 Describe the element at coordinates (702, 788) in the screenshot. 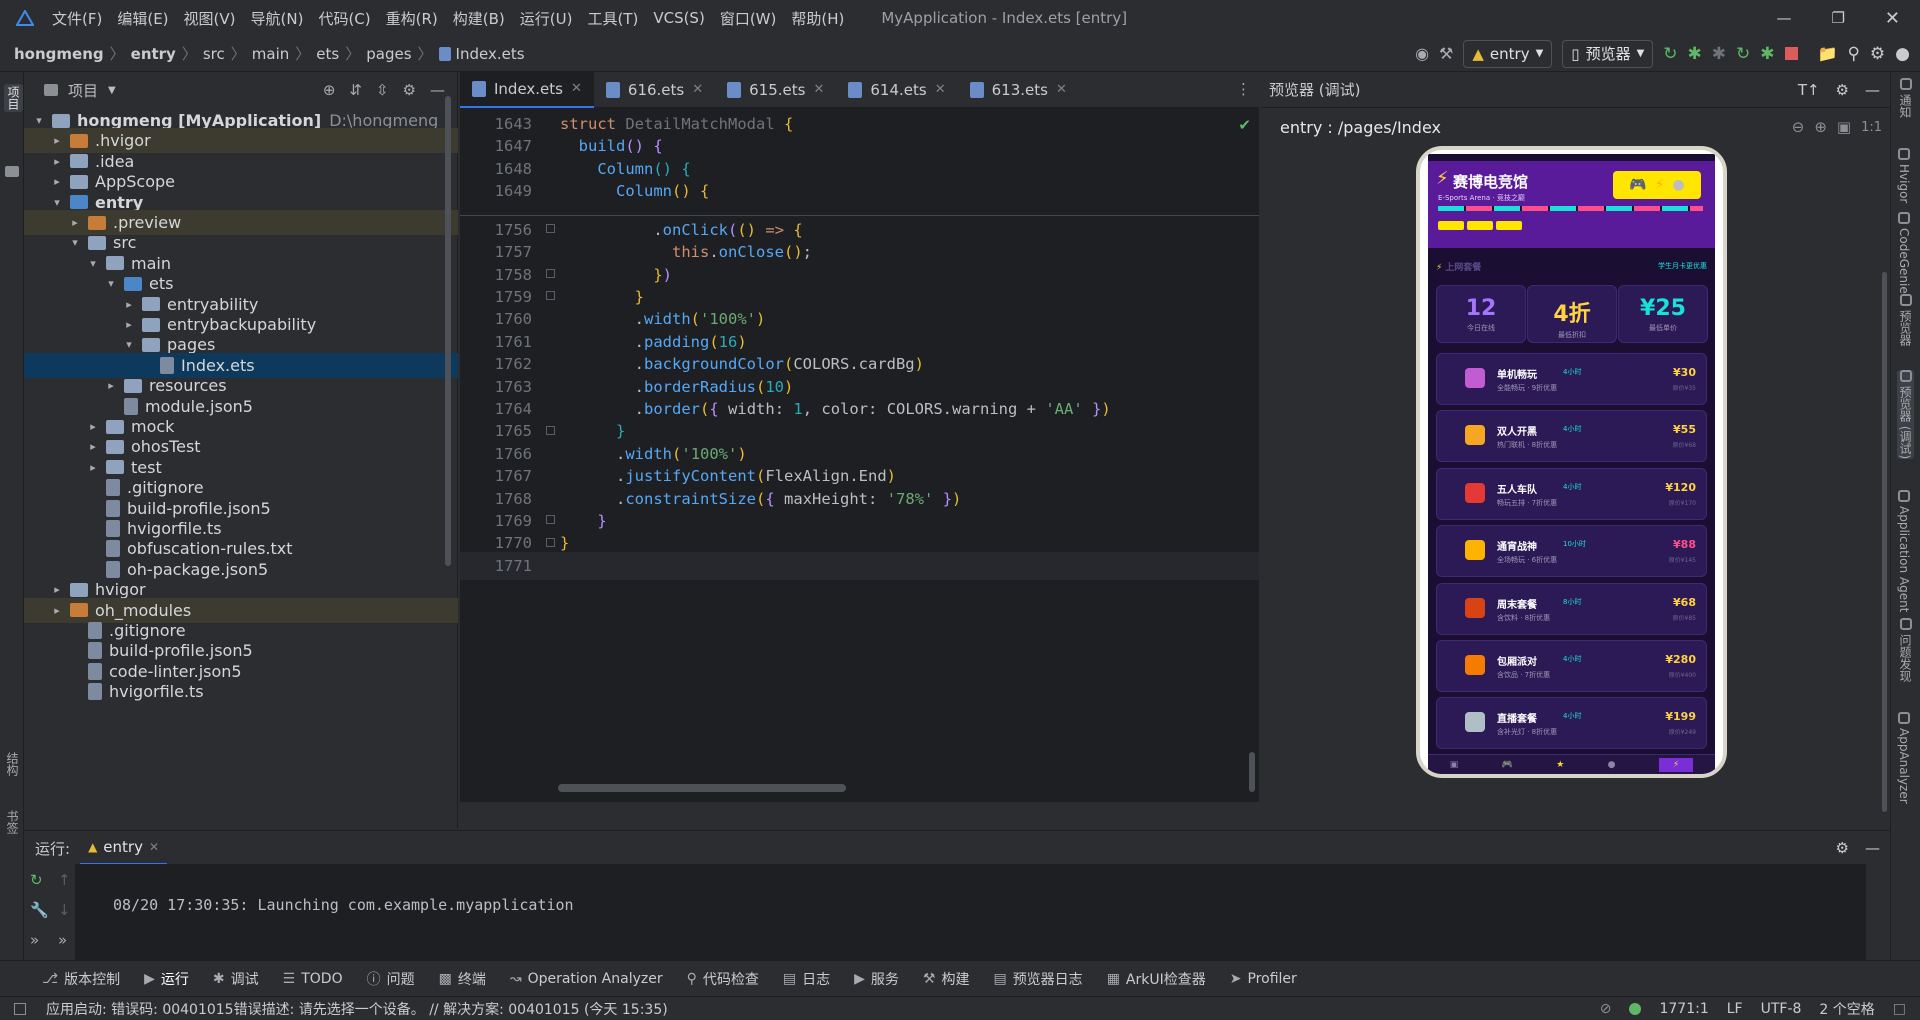

I see `editor-hscrollbar` at that location.